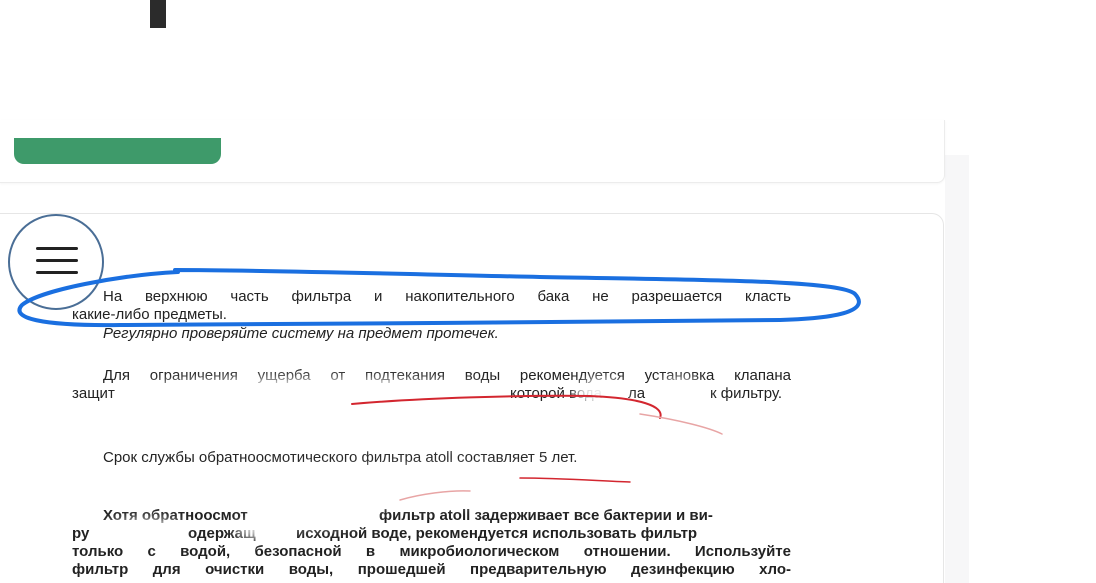 This screenshot has width=1096, height=583. I want to click on doc-line-5d: к фильтру., so click(746, 393).